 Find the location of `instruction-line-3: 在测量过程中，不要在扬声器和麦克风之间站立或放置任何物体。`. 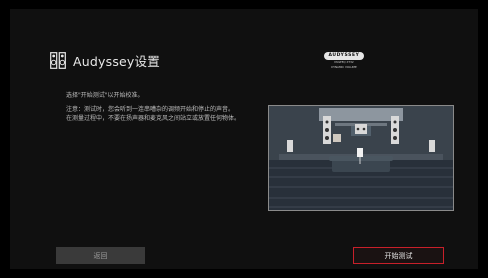

instruction-line-3: 在测量过程中，不要在扬声器和麦克风之间站立或放置任何物体。 is located at coordinates (153, 118).